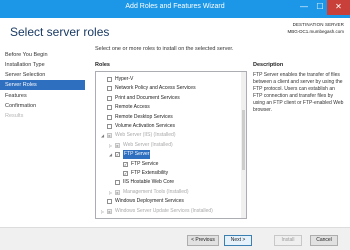 The image size is (350, 250). What do you see at coordinates (42, 75) in the screenshot?
I see `nav-item-server-selection: Server Selection` at bounding box center [42, 75].